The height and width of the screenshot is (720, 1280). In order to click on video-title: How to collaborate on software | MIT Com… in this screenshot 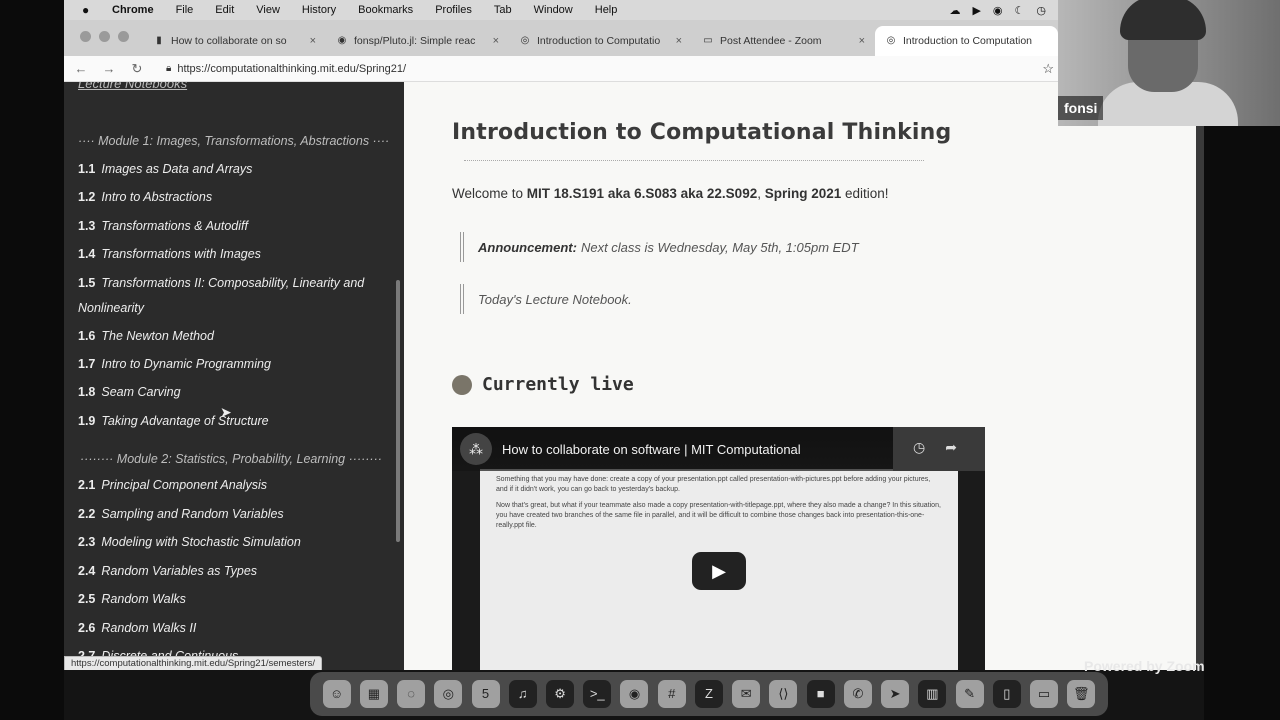, I will do `click(651, 449)`.